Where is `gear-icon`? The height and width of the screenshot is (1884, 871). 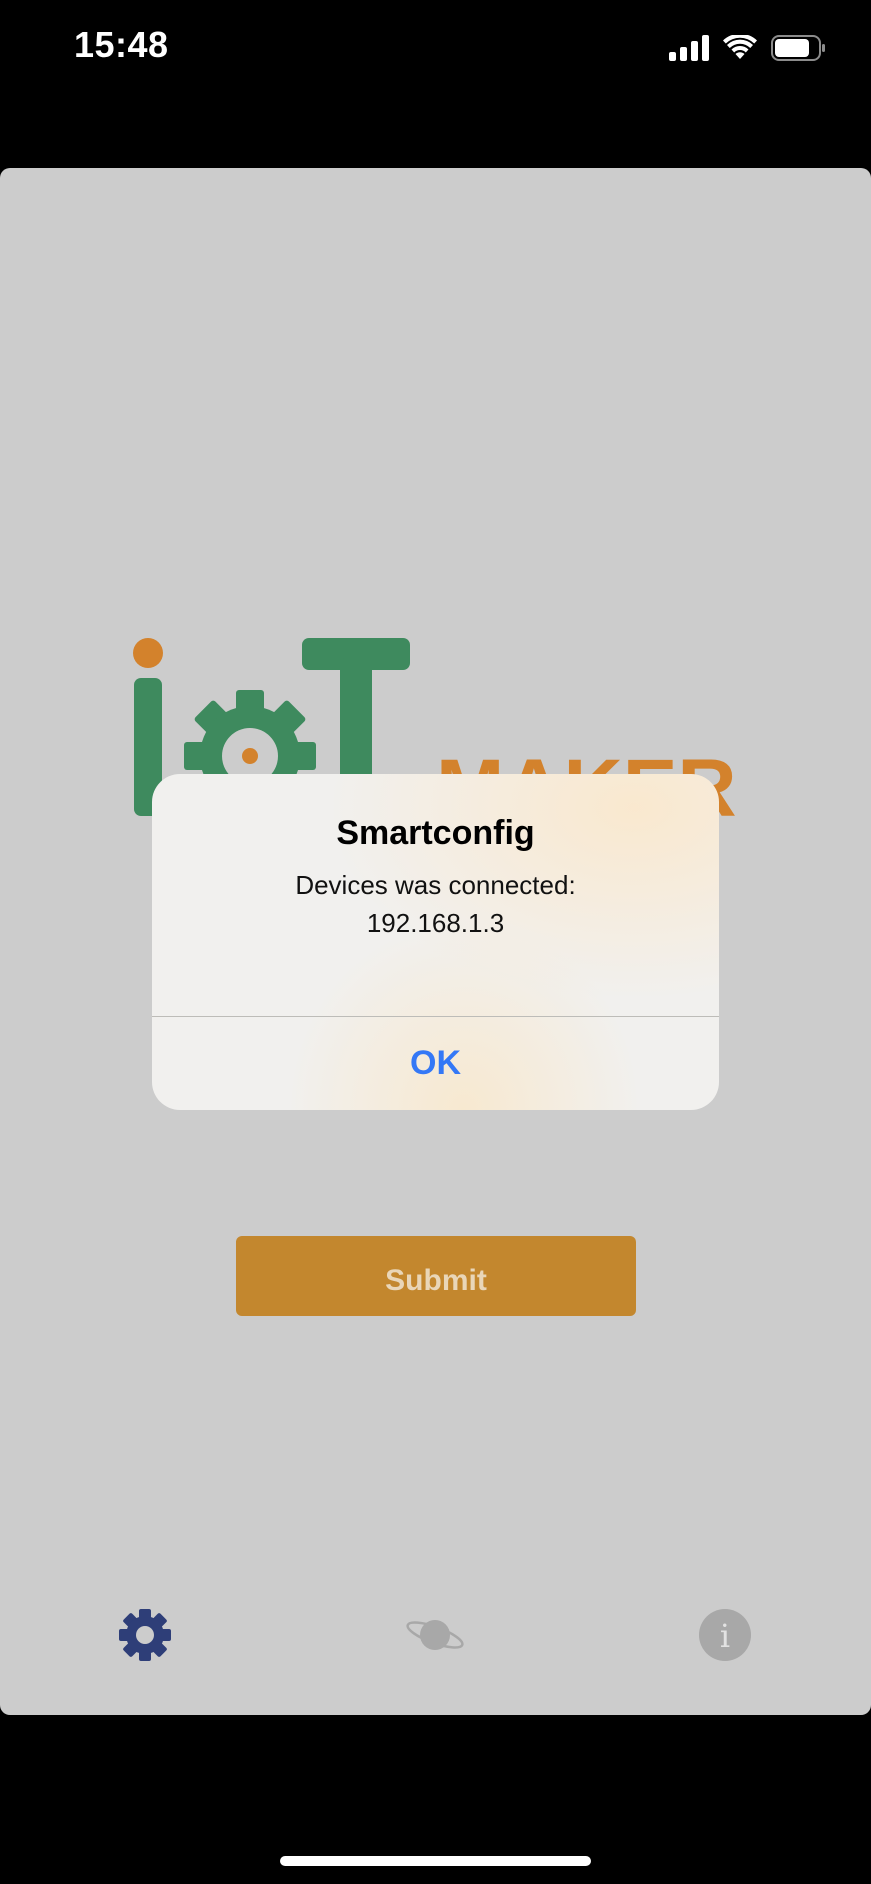 gear-icon is located at coordinates (145, 1635).